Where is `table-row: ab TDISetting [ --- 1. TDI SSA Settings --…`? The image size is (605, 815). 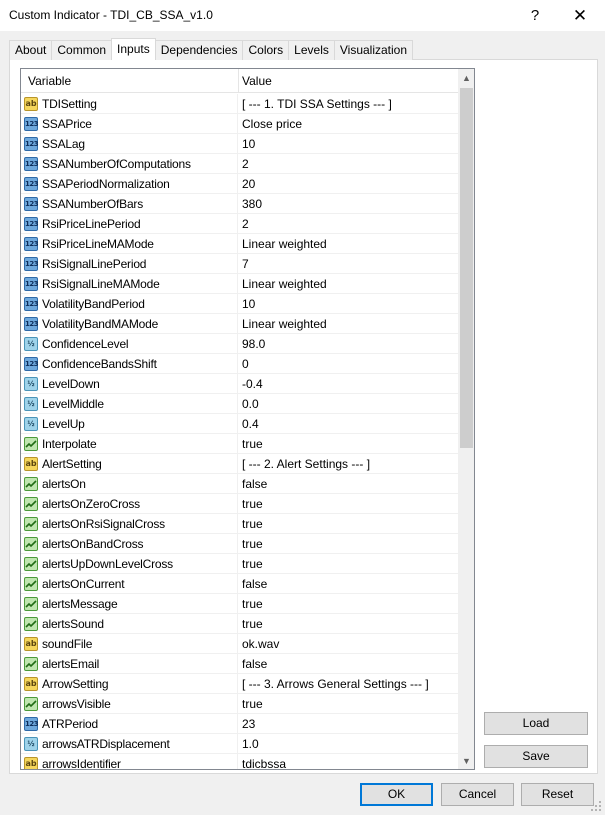
table-row: ab TDISetting [ --- 1. TDI SSA Settings --… is located at coordinates (239, 104).